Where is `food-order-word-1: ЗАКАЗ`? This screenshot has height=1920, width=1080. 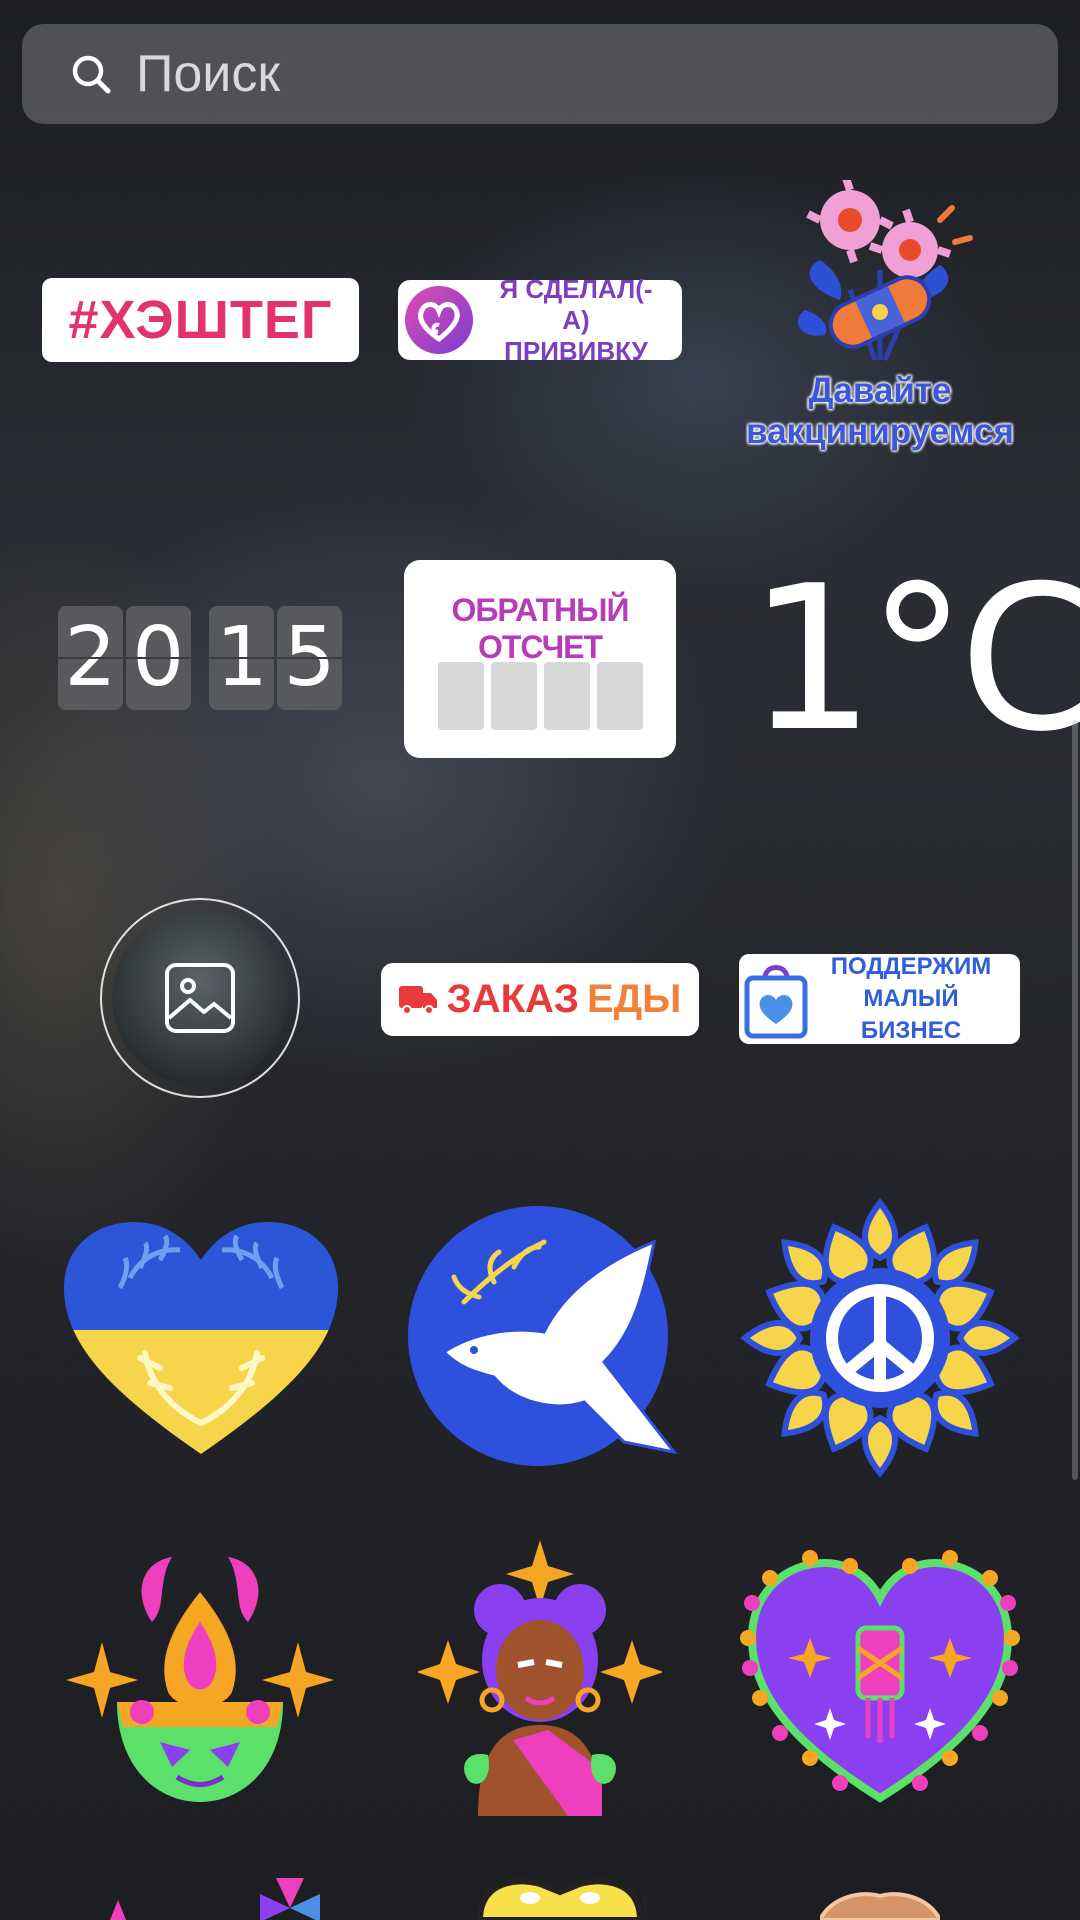
food-order-word-1: ЗАКАЗ is located at coordinates (512, 999).